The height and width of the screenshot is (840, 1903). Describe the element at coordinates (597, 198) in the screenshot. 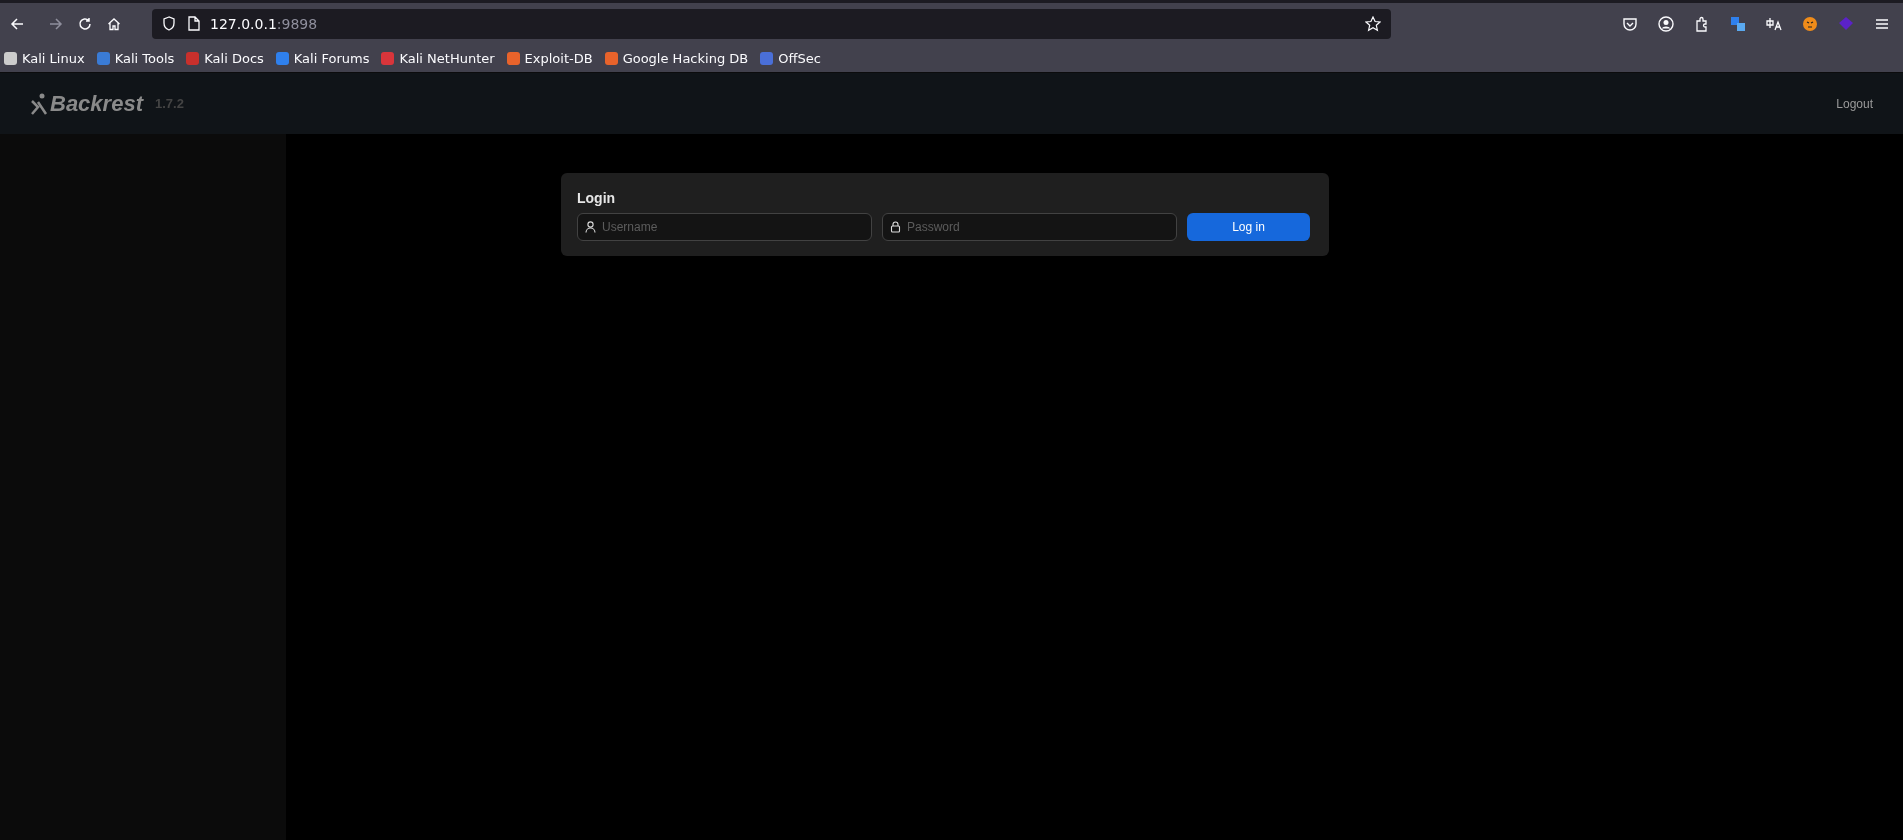

I see `login-title: Login` at that location.